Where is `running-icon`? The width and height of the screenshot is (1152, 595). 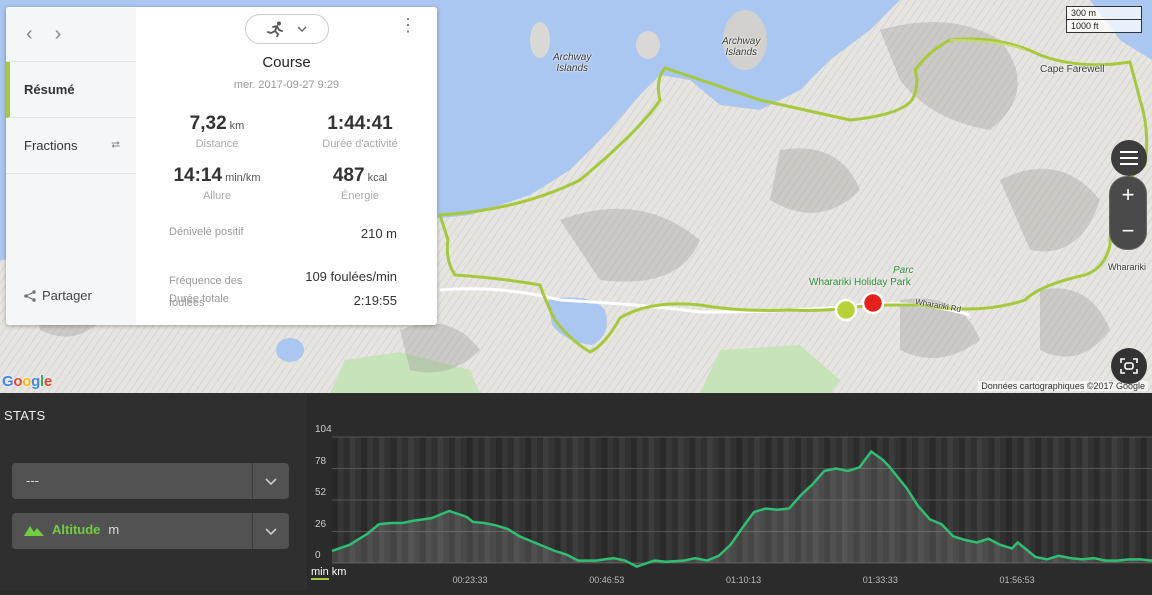
running-icon is located at coordinates (275, 29).